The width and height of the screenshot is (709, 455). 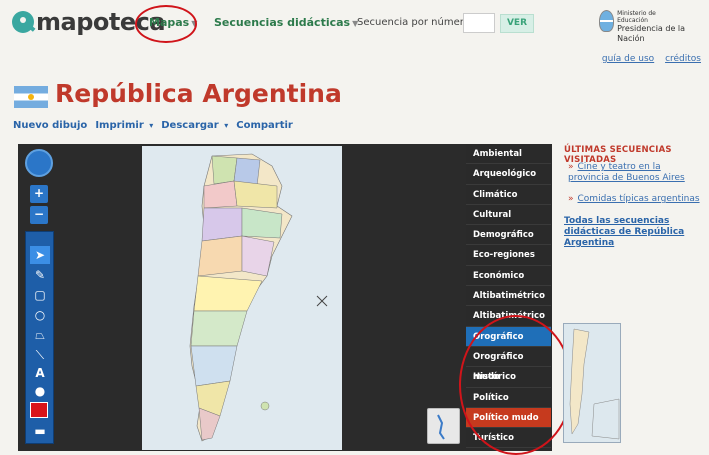 What do you see at coordinates (441, 427) in the screenshot?
I see `map-layer-icon` at bounding box center [441, 427].